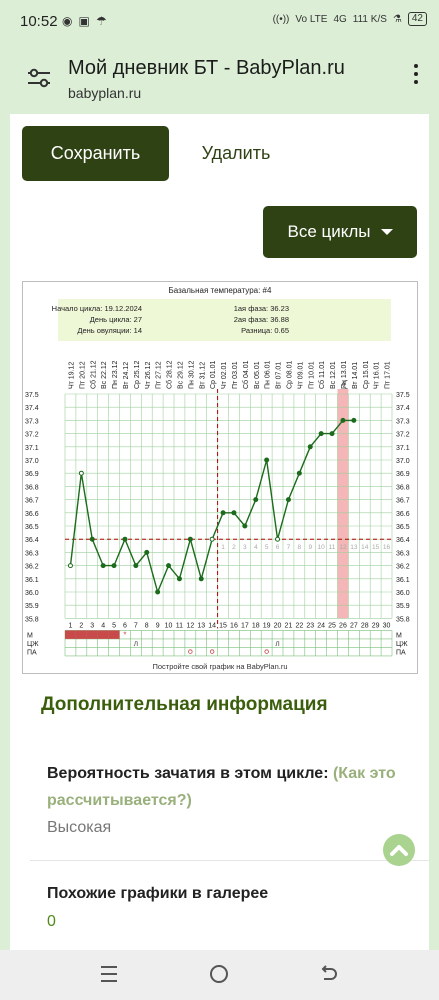 This screenshot has height=1000, width=439. I want to click on luteal-day-label: 12, so click(343, 547).